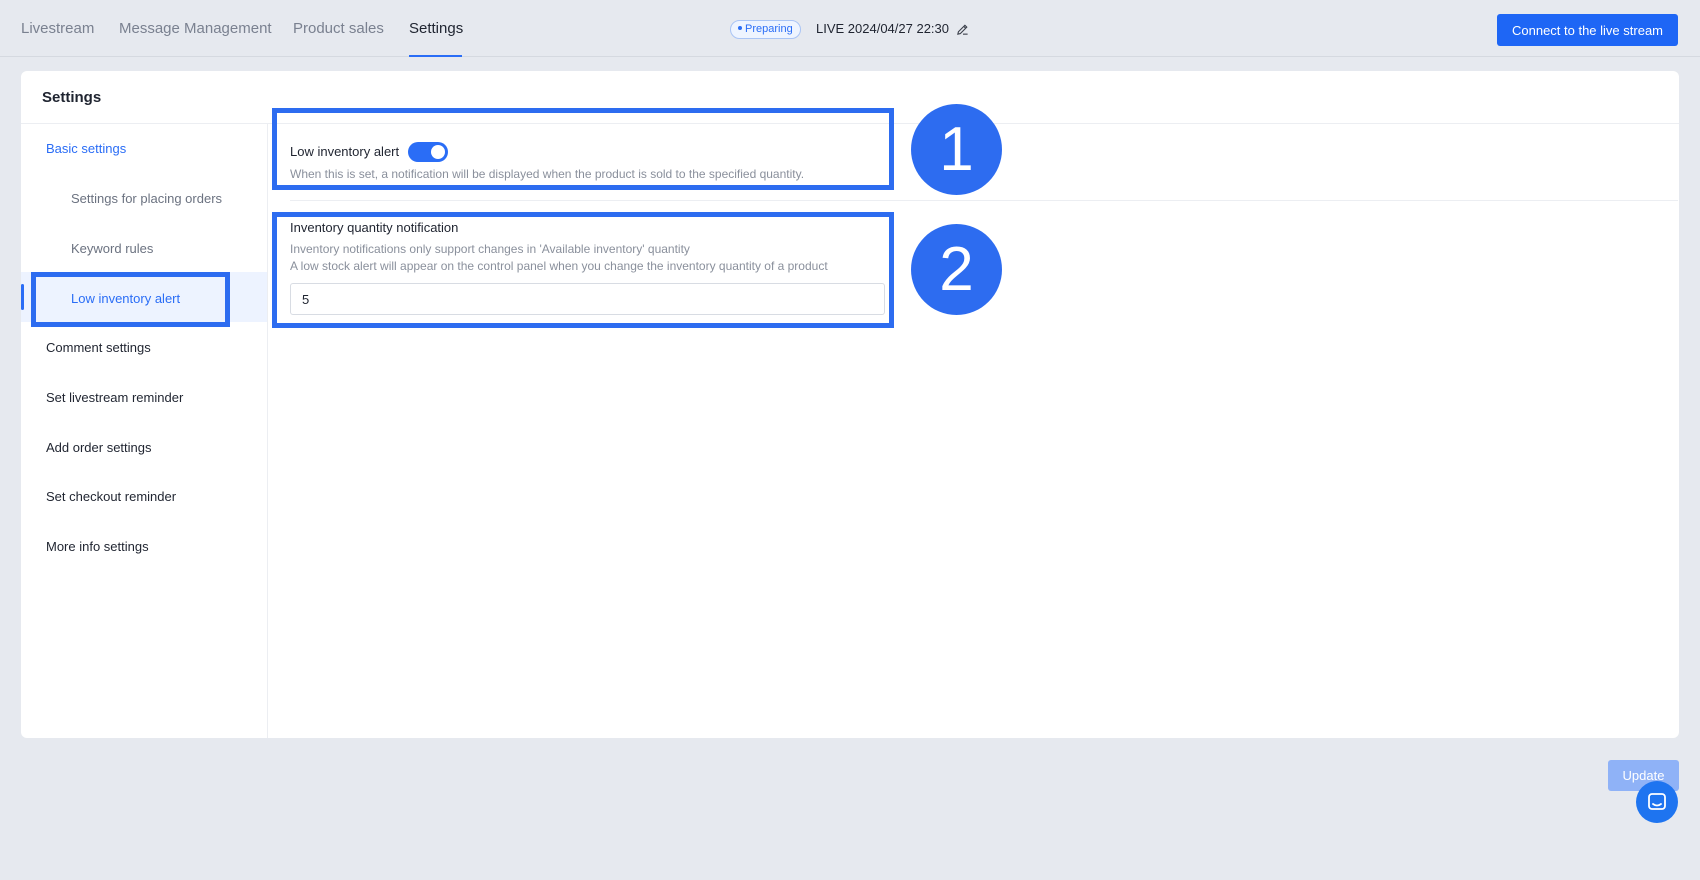 The image size is (1700, 880). Describe the element at coordinates (436, 28) in the screenshot. I see `tab-settings: Settings` at that location.